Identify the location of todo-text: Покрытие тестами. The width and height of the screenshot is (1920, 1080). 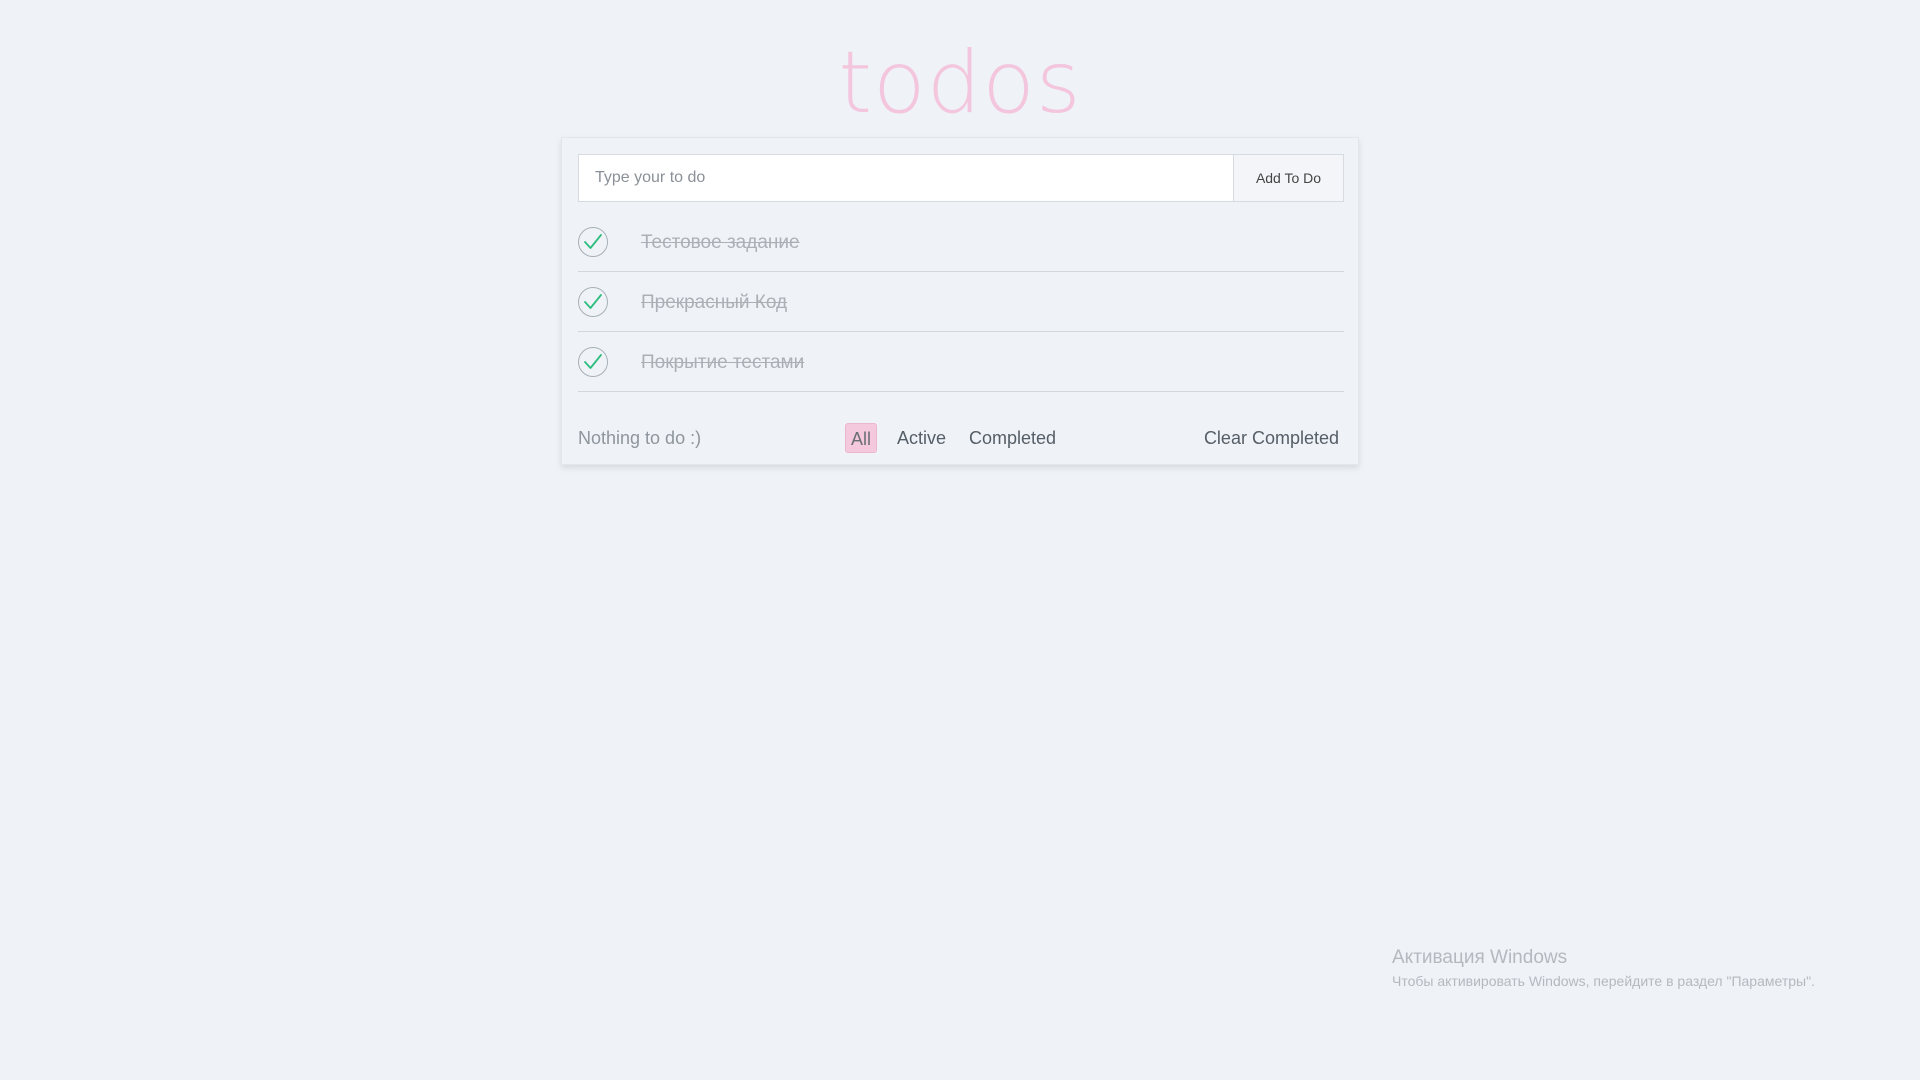
(722, 363).